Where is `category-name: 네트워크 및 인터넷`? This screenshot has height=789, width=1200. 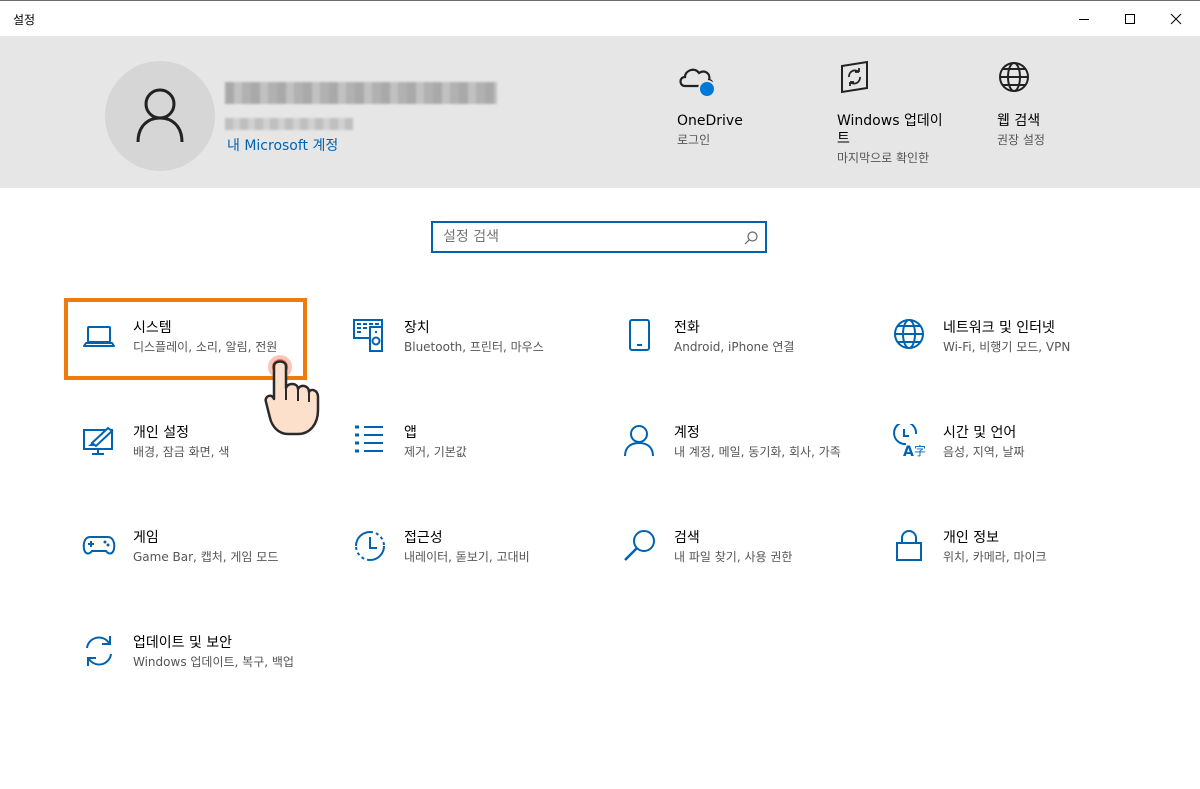 category-name: 네트워크 및 인터넷 is located at coordinates (999, 328).